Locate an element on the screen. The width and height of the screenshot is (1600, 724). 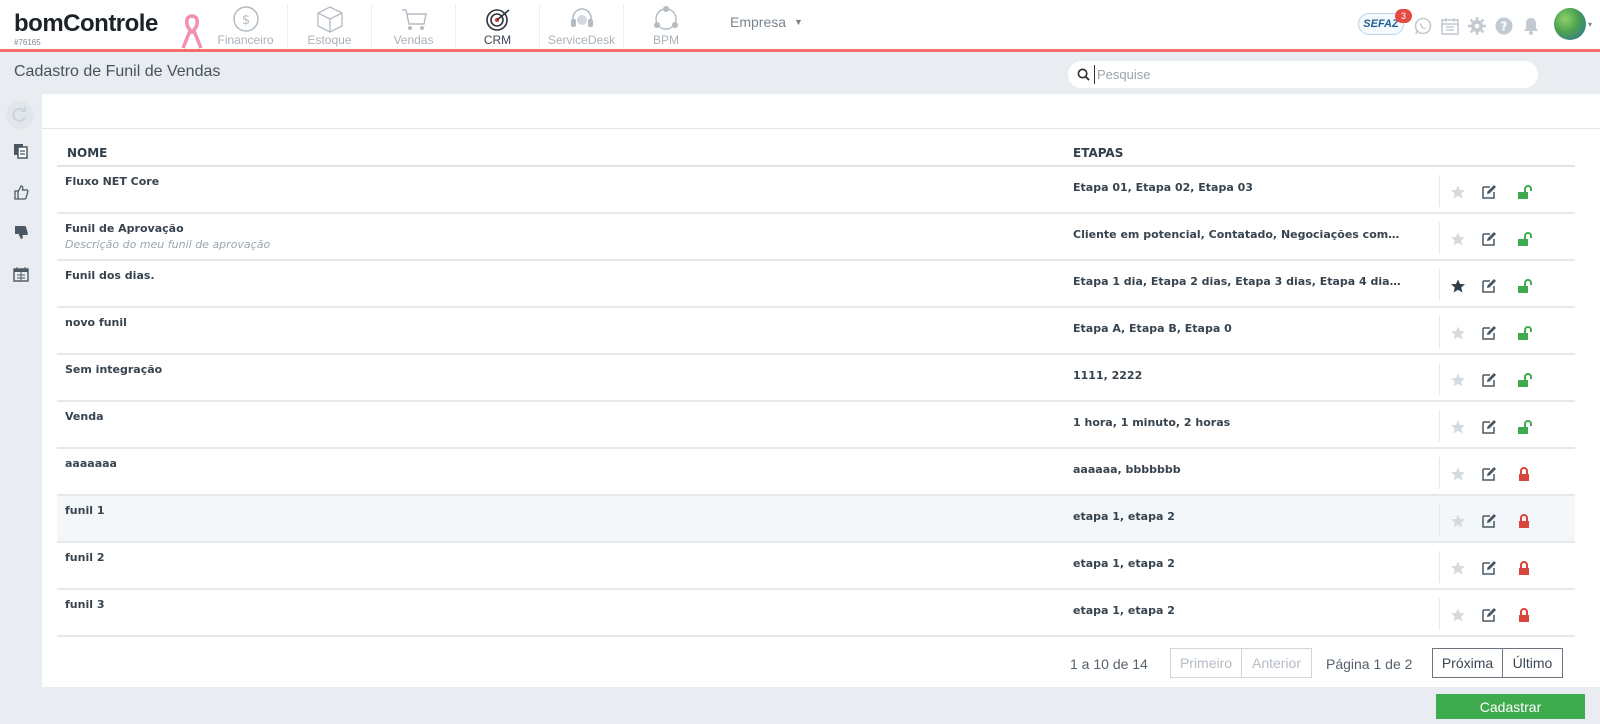
pagination-range: 1 a 10 de 14 is located at coordinates (1109, 664).